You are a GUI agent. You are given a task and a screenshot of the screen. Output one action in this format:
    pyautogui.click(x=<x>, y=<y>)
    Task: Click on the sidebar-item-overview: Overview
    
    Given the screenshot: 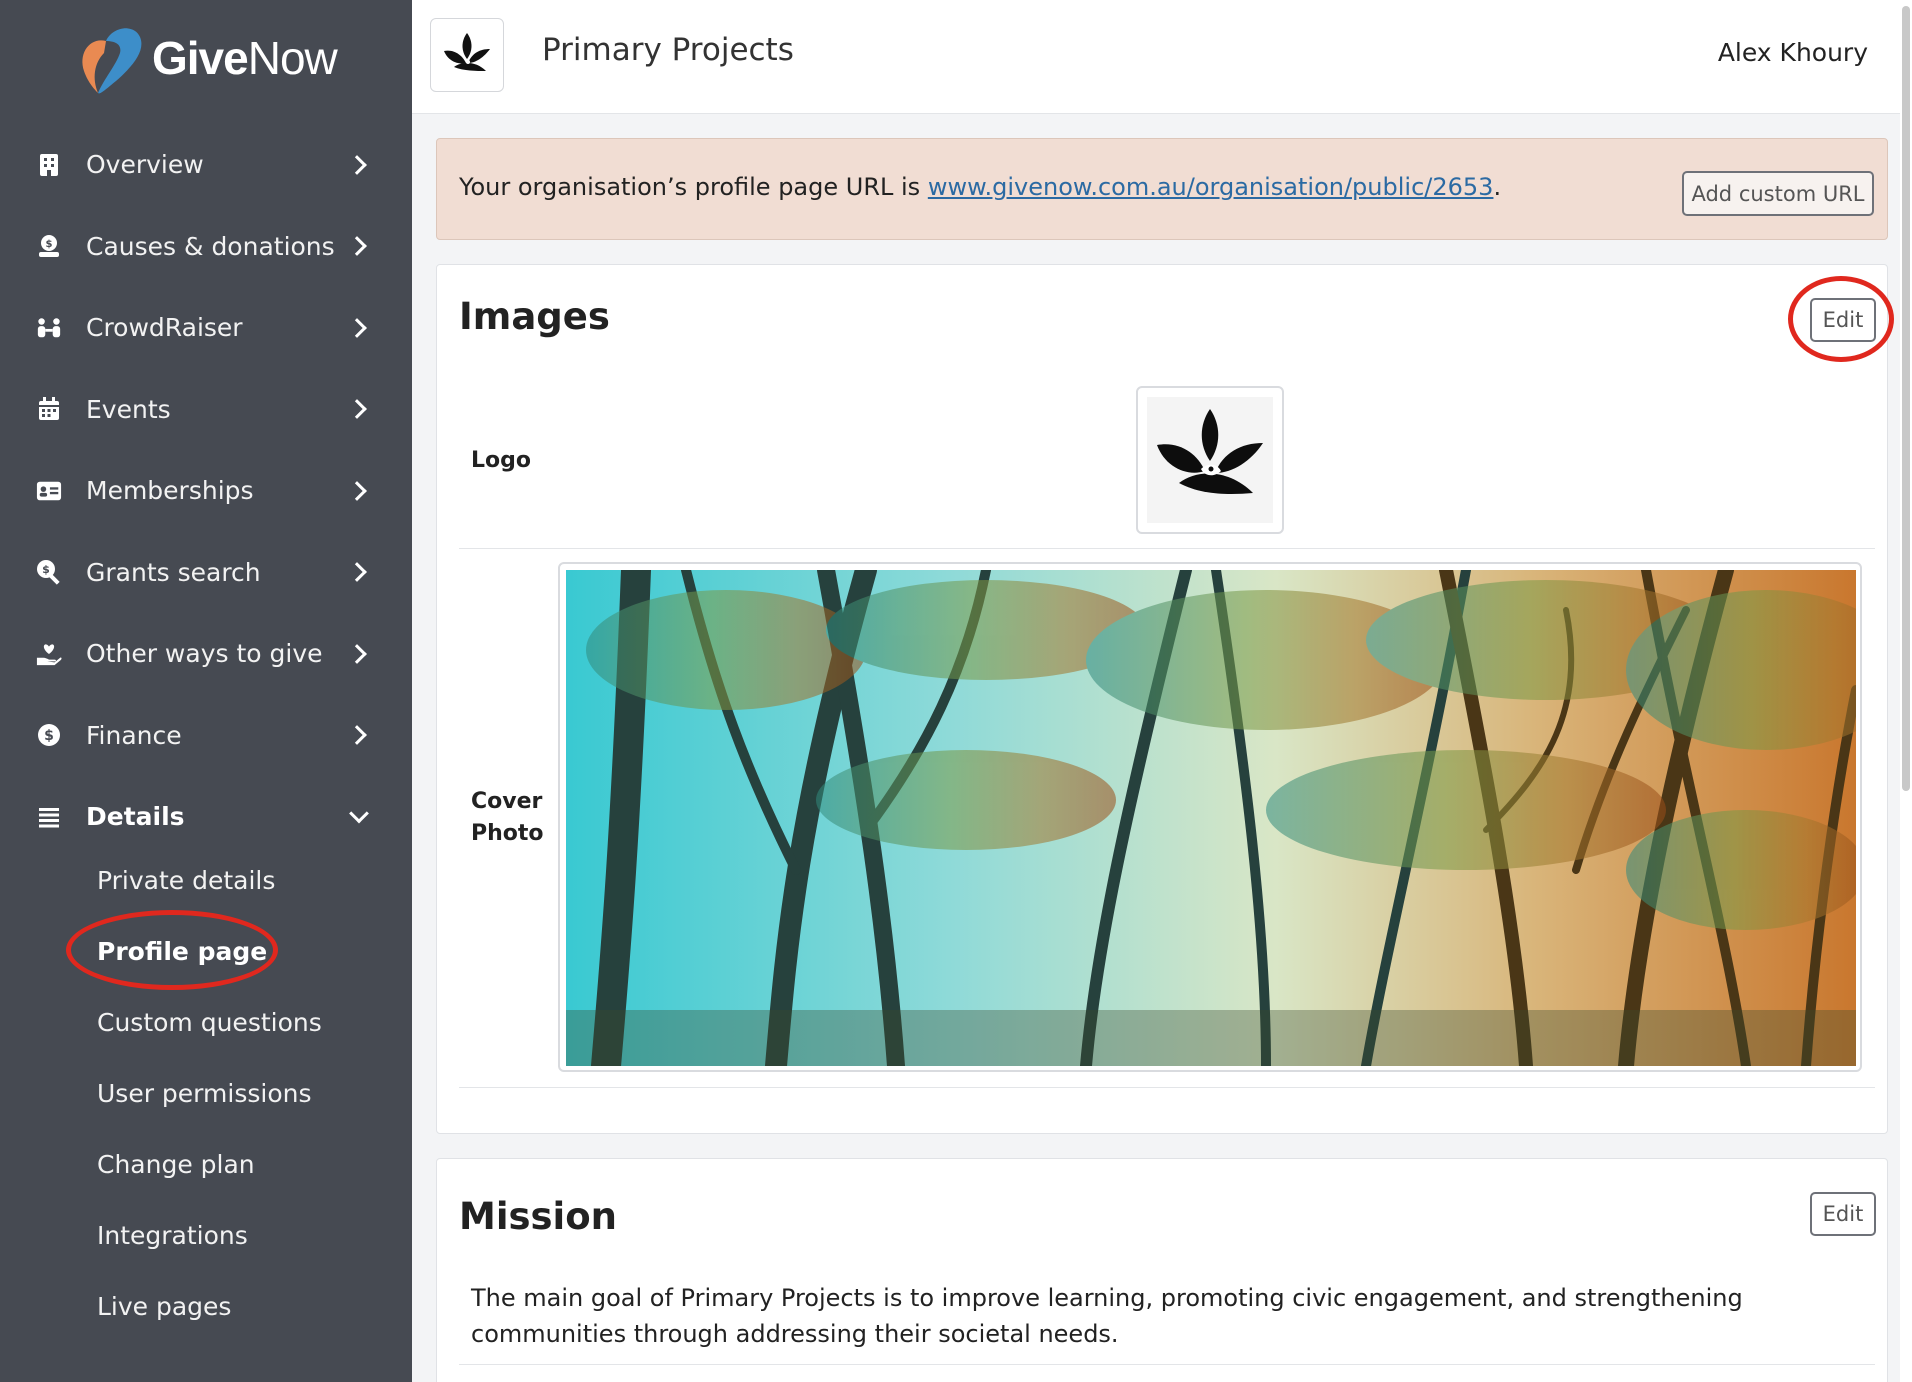 What is the action you would take?
    pyautogui.click(x=206, y=165)
    